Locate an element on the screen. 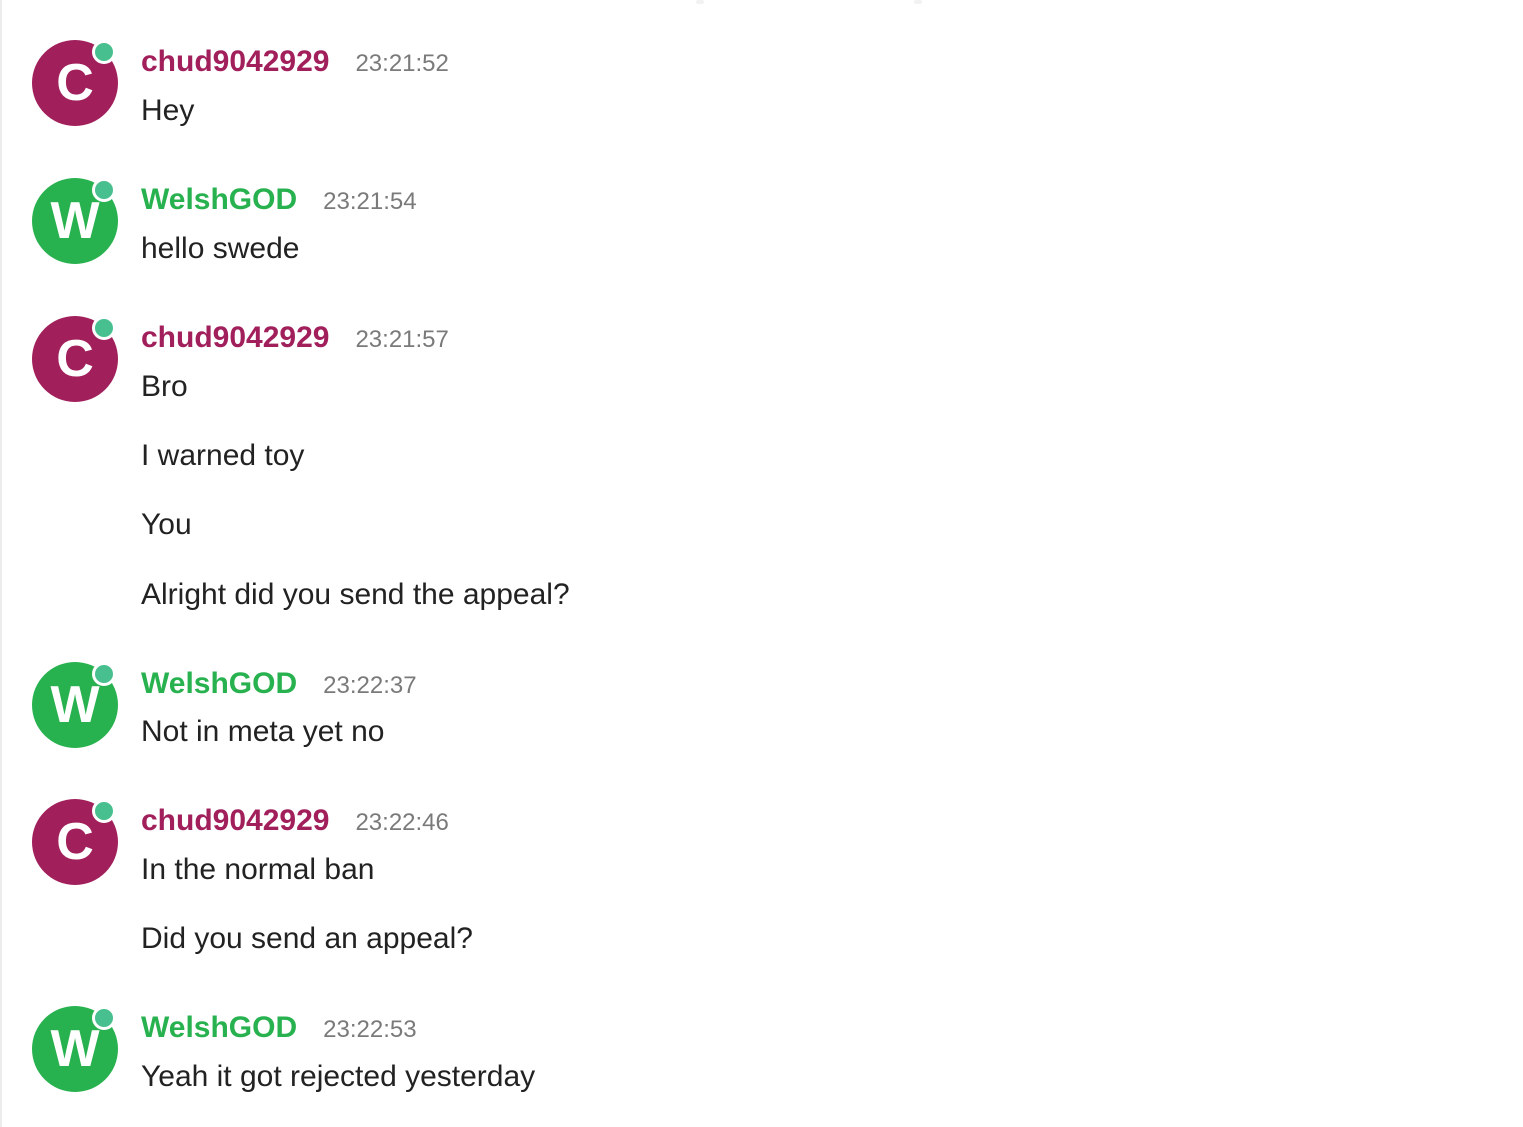 The height and width of the screenshot is (1127, 1523). message-header: chud9042929 23:21:57 is located at coordinates (295, 338).